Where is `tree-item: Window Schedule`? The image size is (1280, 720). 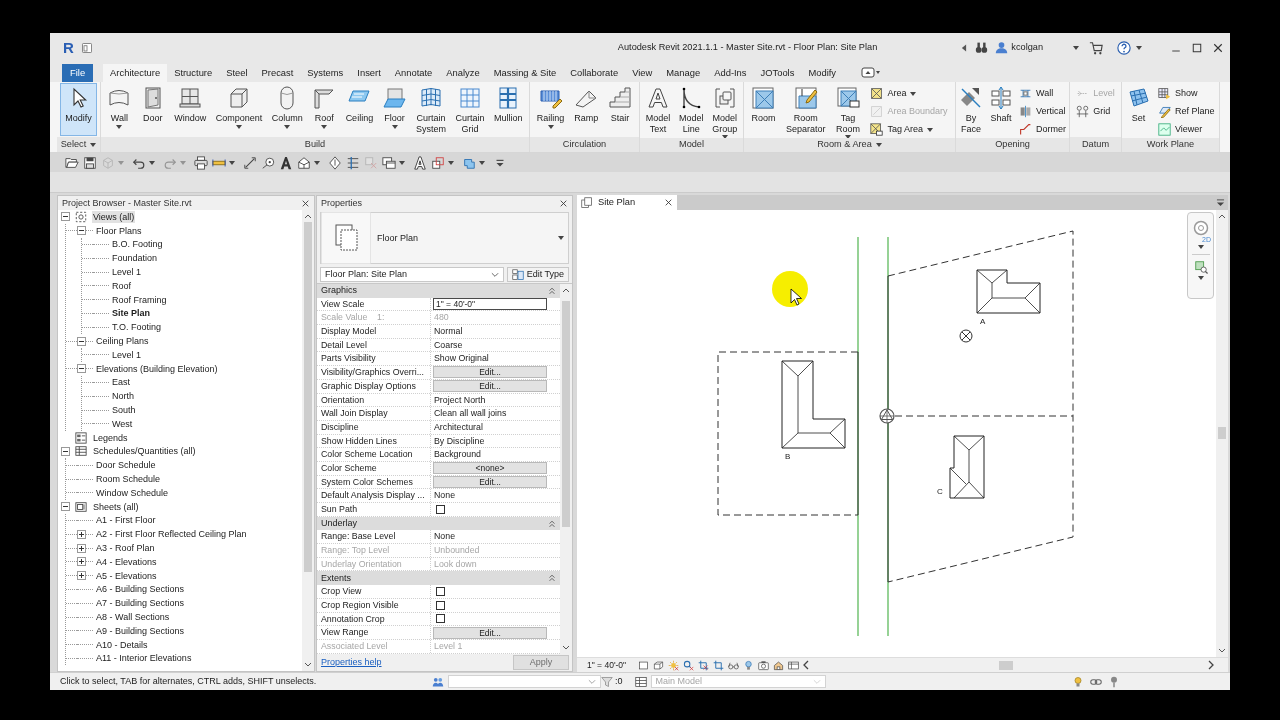
tree-item: Window Schedule is located at coordinates (132, 492).